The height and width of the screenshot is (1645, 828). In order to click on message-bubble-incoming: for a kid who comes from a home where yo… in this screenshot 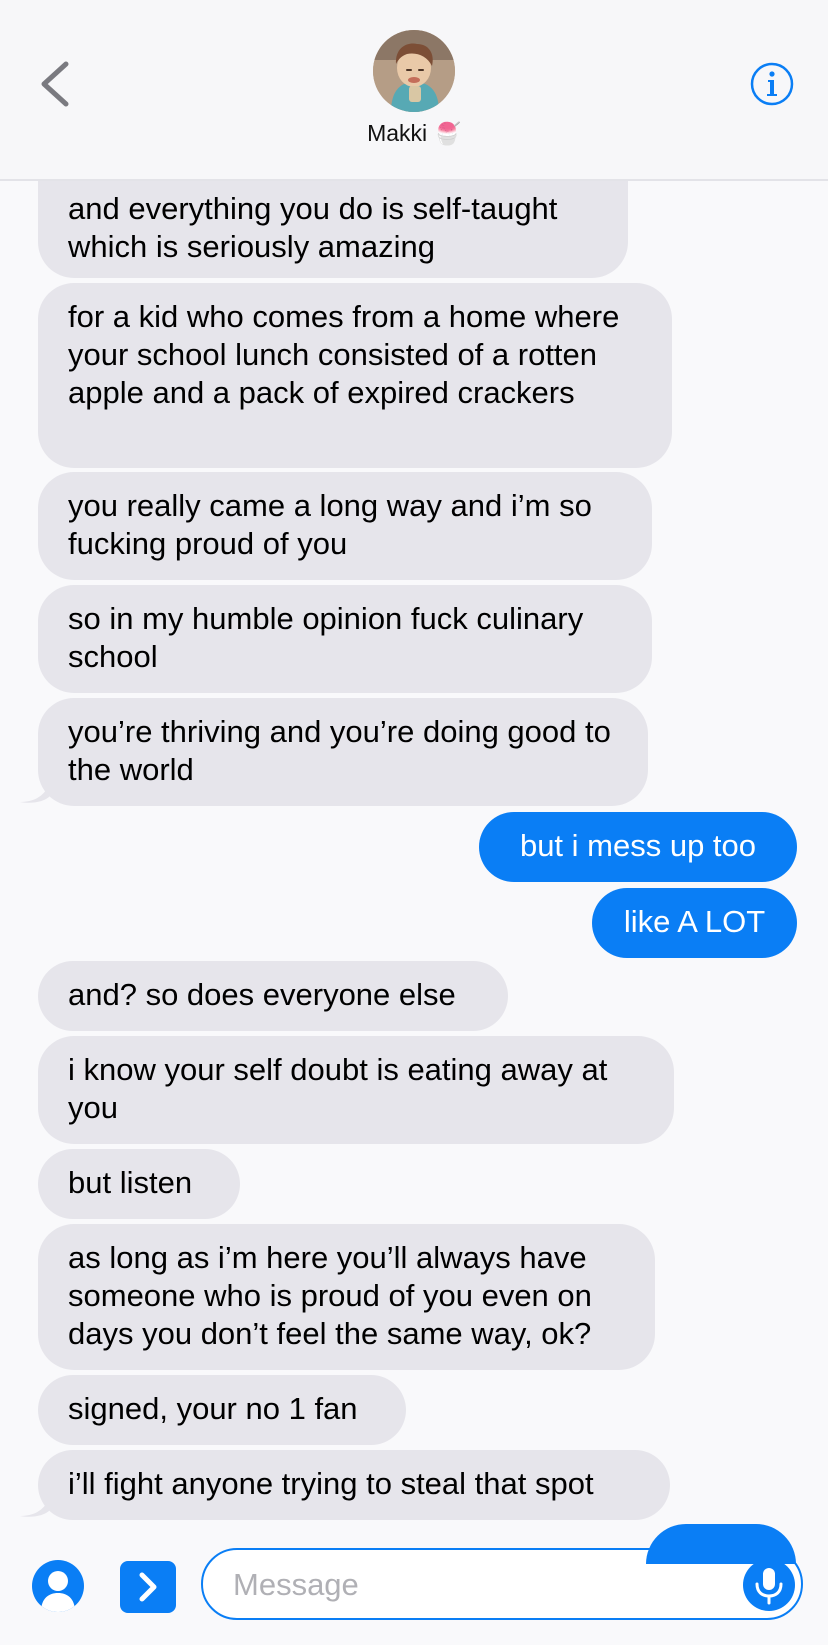, I will do `click(355, 375)`.